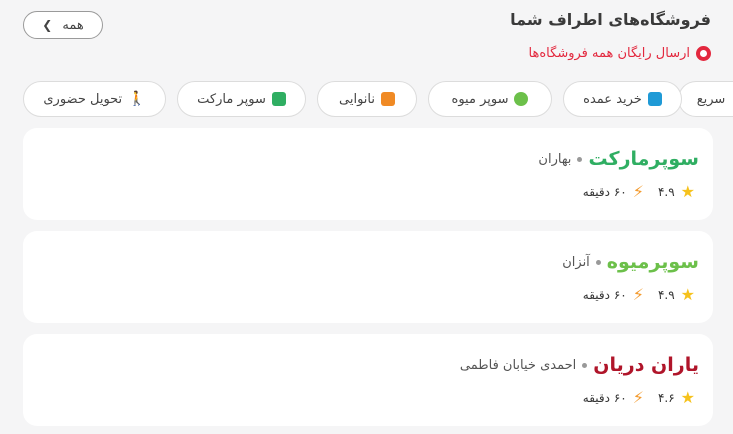  Describe the element at coordinates (609, 53) in the screenshot. I see `free-delivery-text: ارسال رایگان همه فروشگاه‌ها` at that location.